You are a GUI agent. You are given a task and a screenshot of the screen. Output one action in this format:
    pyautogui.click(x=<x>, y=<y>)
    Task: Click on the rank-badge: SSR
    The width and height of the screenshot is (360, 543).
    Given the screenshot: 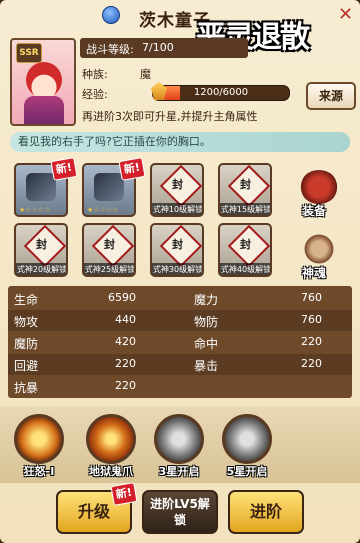 What is the action you would take?
    pyautogui.click(x=29, y=53)
    